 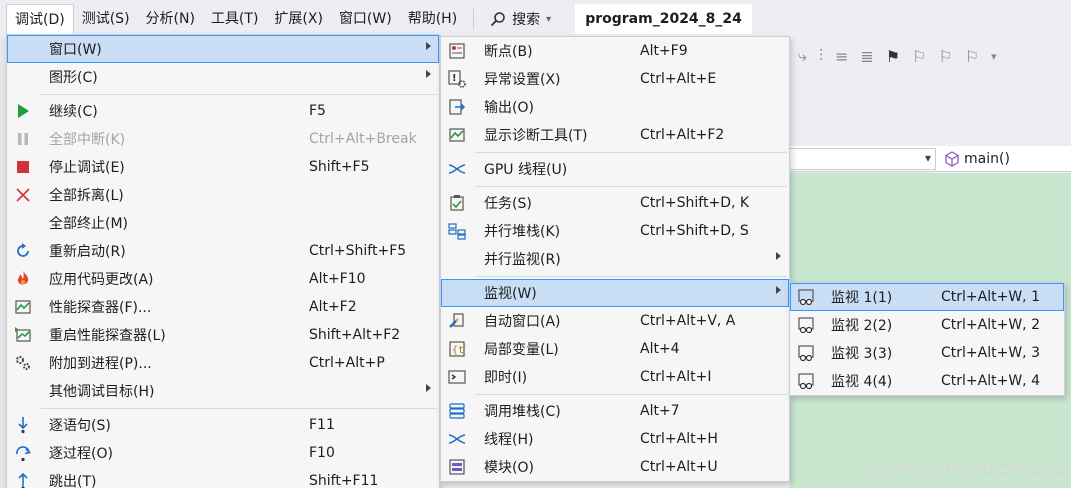 What do you see at coordinates (223, 425) in the screenshot?
I see `menu-item: 逐语句(S) F11` at bounding box center [223, 425].